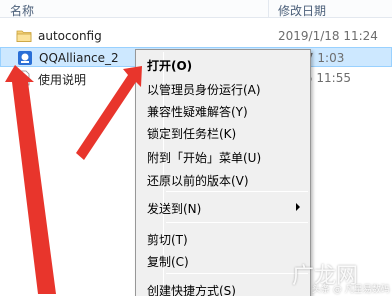  I want to click on menu-item-cut: 剪切(T), so click(223, 237).